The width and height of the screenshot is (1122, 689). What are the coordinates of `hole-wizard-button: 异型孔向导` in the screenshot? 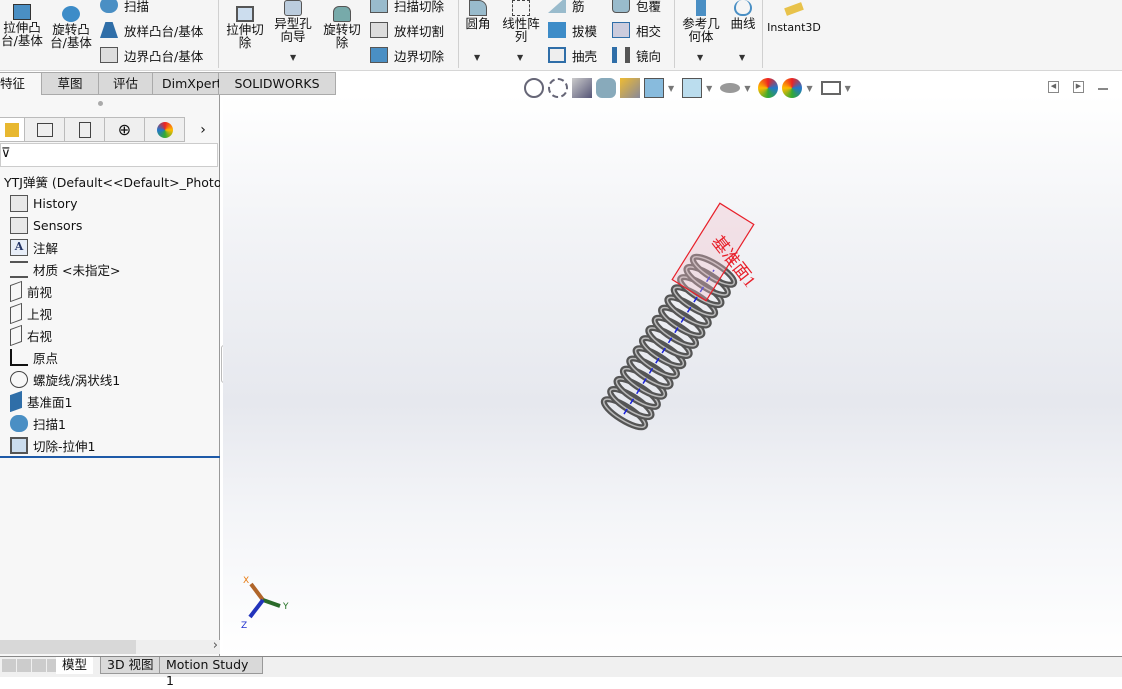 It's located at (293, 21).